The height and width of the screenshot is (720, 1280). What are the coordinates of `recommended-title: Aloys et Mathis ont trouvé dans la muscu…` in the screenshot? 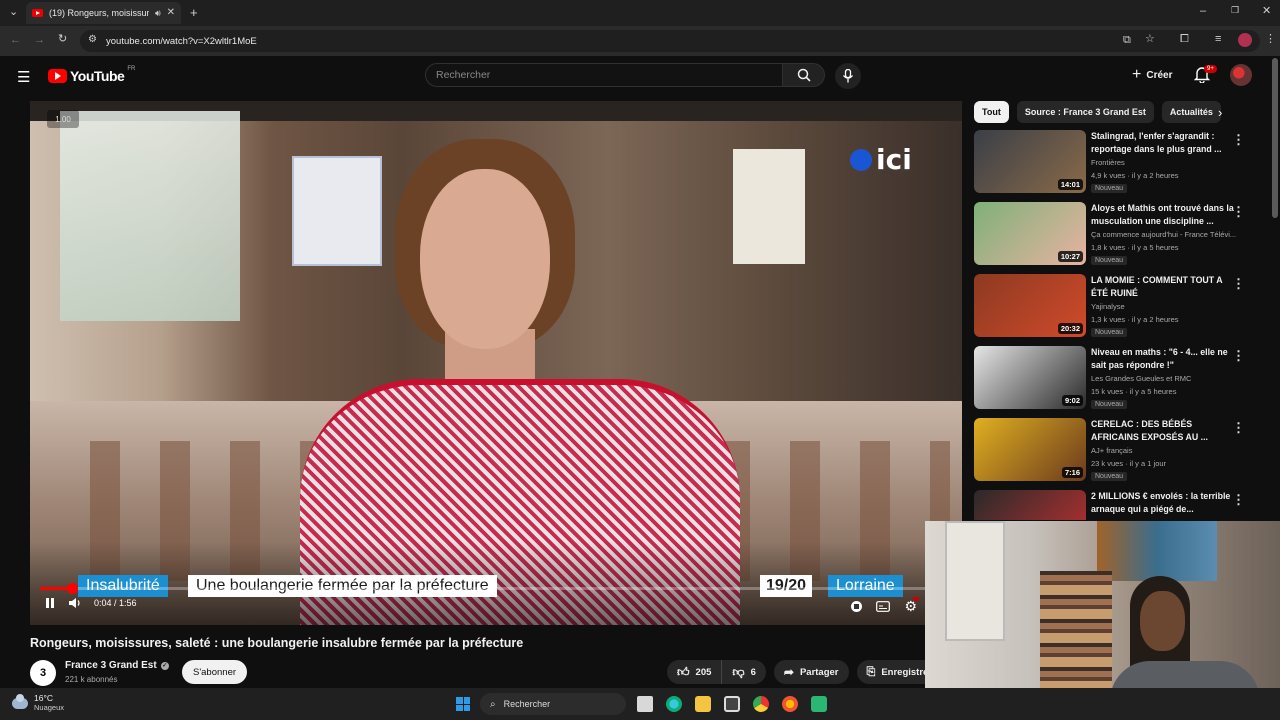 It's located at (1163, 215).